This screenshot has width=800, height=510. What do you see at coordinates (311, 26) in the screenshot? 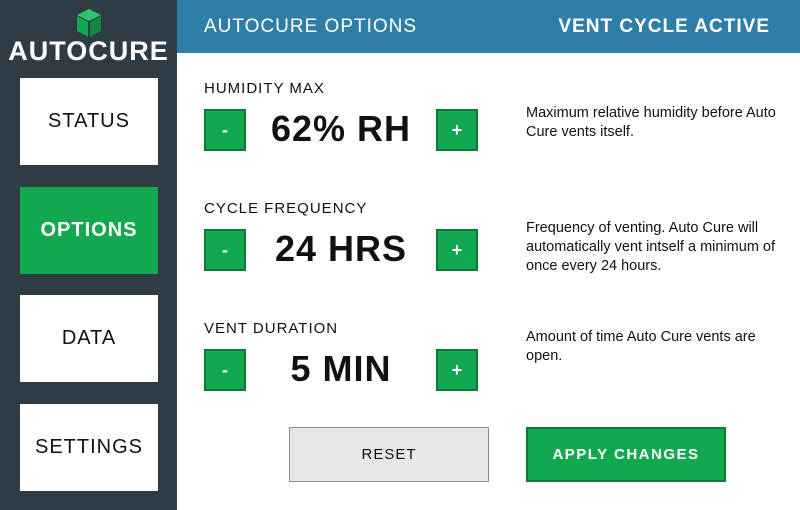
I see `page-title: AUTOCURE OPTIONS` at bounding box center [311, 26].